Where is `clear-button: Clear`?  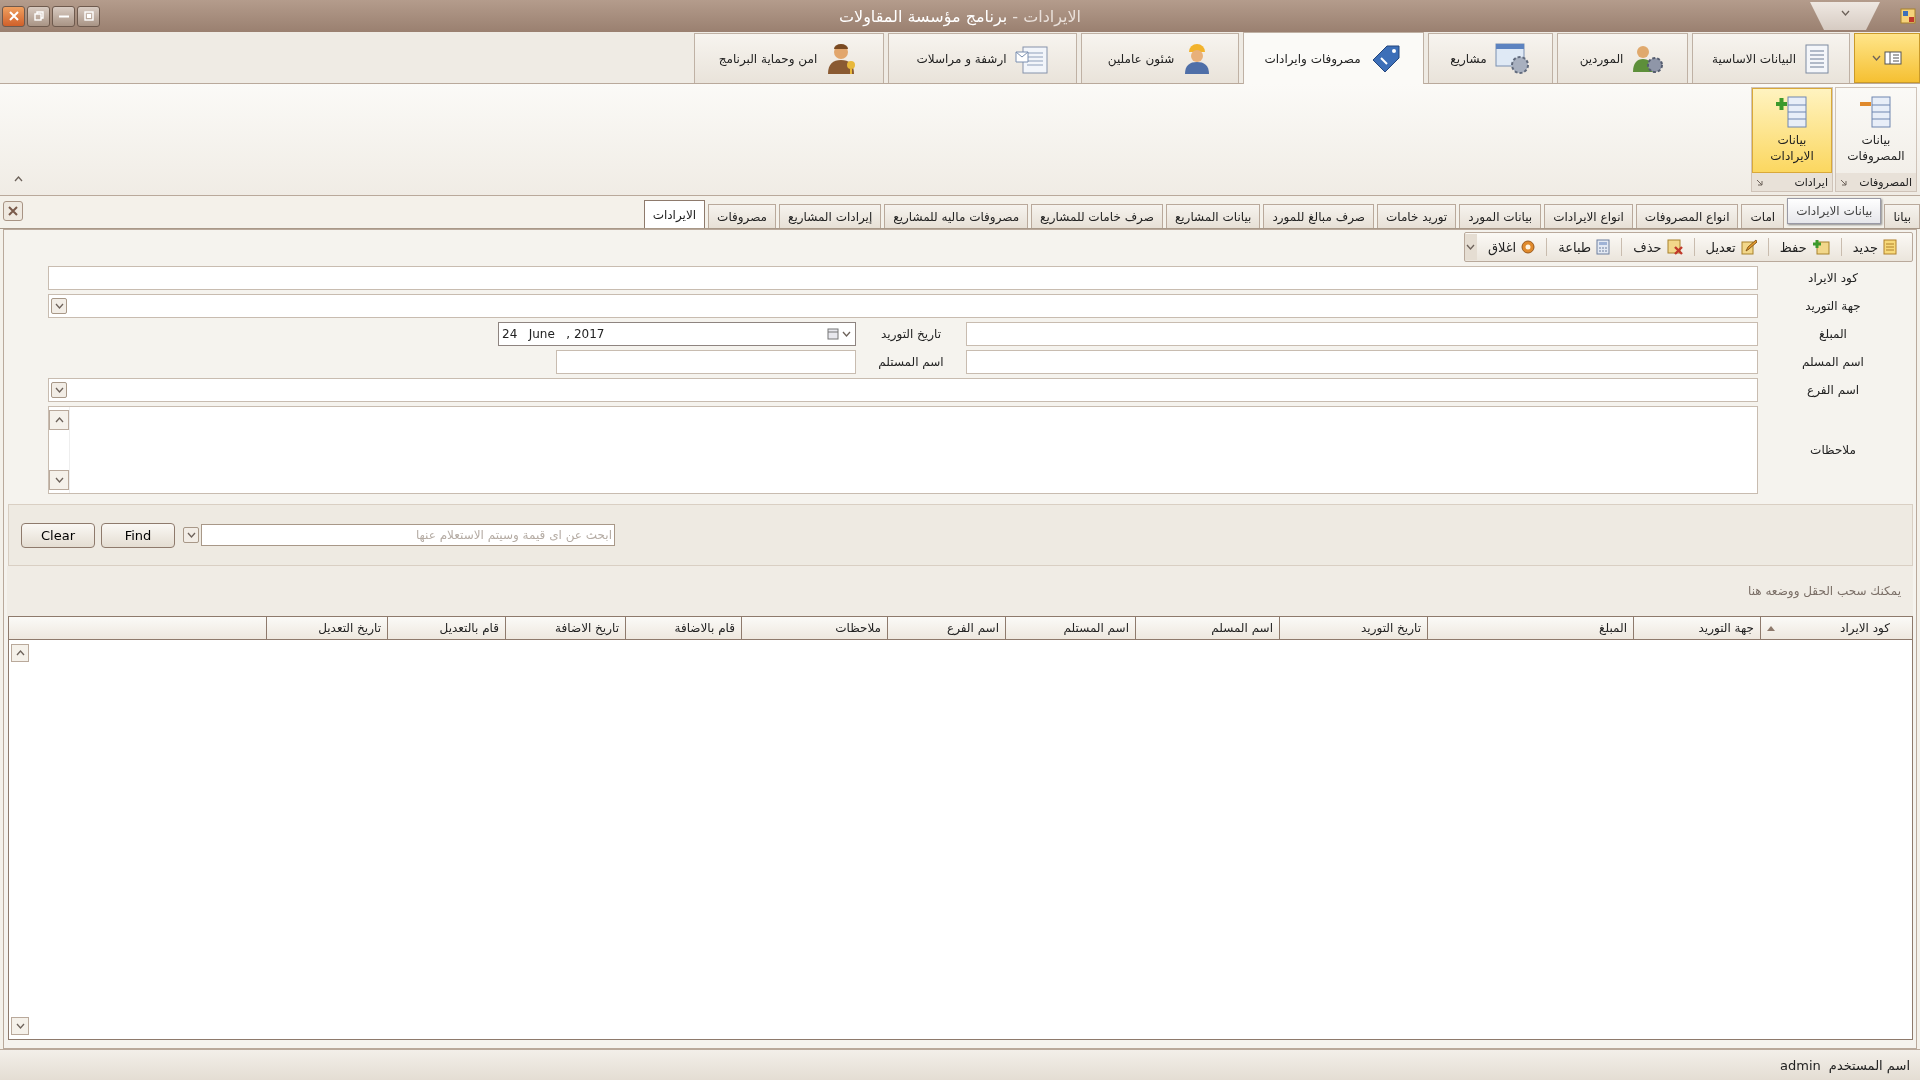 clear-button: Clear is located at coordinates (58, 535).